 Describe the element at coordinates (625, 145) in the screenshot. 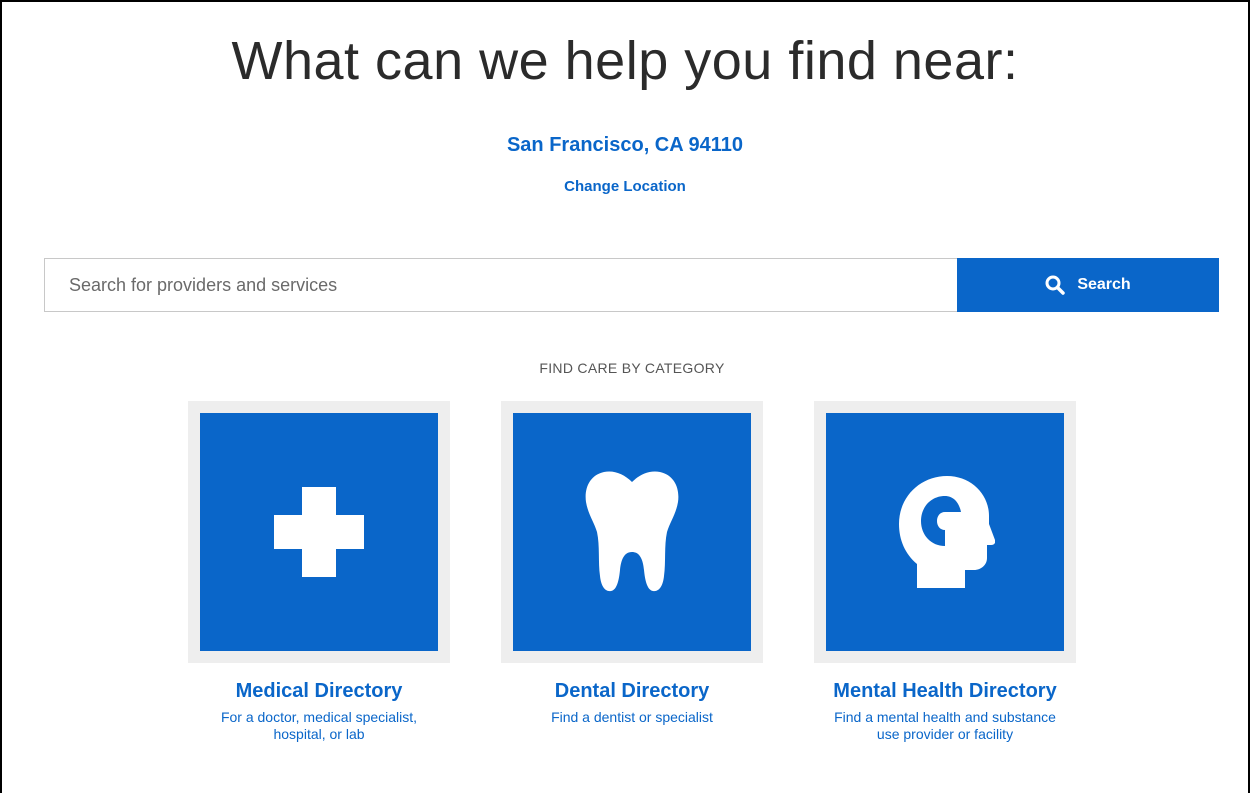

I see `current-location: San Francisco, CA 94110` at that location.